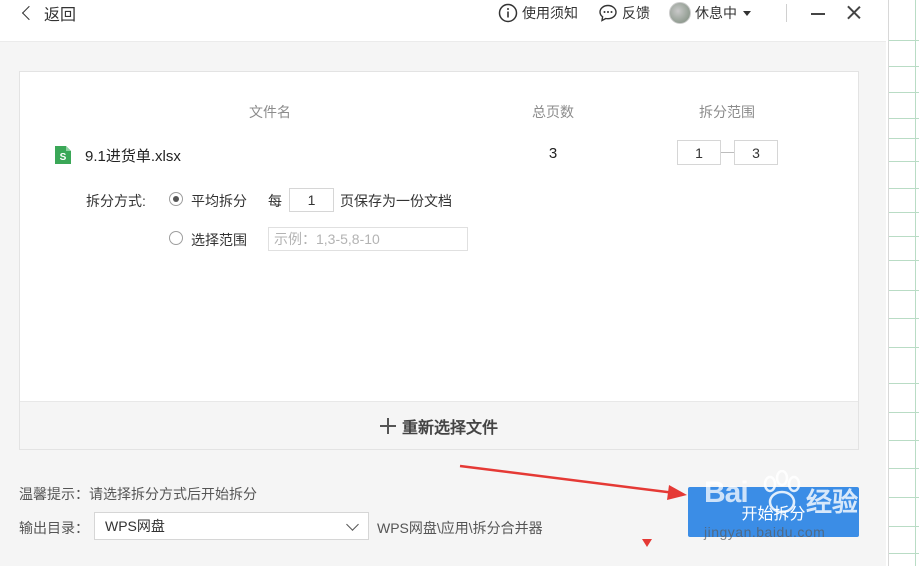 The height and width of the screenshot is (566, 919). I want to click on chevron-down-icon, so click(352, 524).